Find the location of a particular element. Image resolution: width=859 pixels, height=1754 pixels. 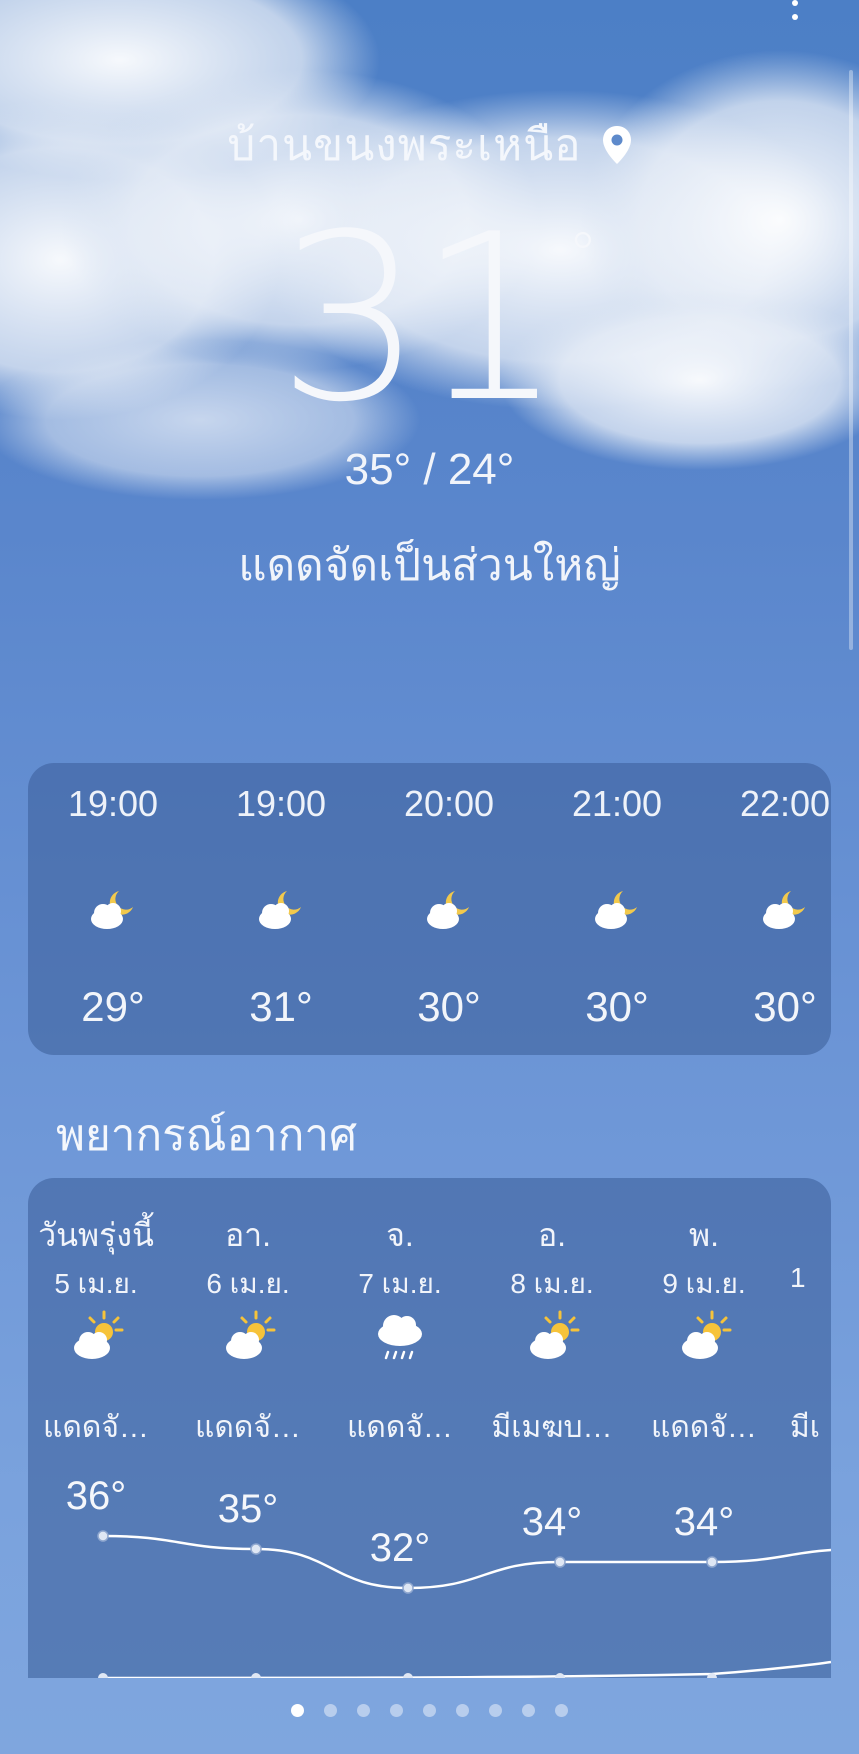

day-date: 6 เม.ย. is located at coordinates (248, 1283).